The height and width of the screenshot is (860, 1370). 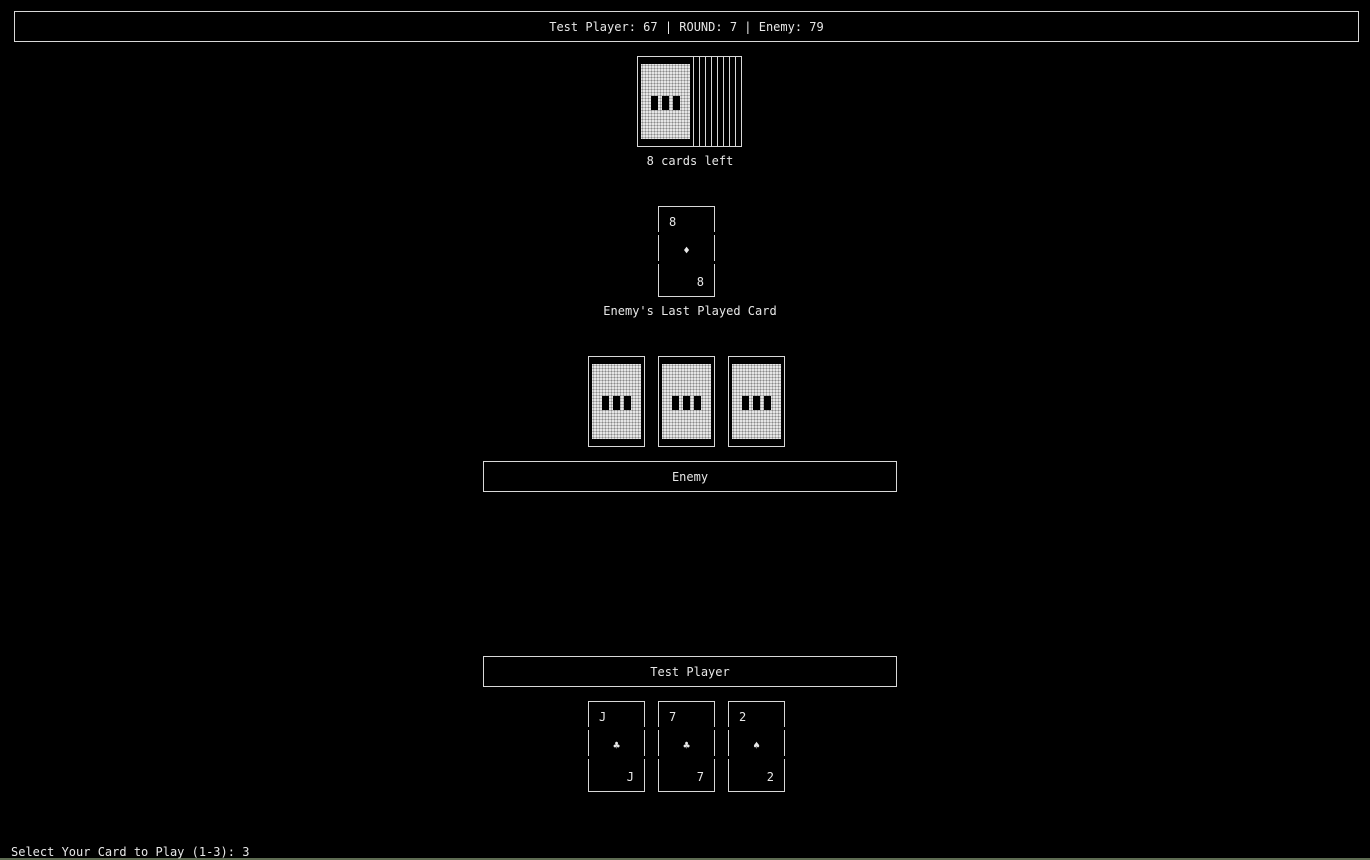 What do you see at coordinates (743, 717) in the screenshot?
I see `card-rank-top: 2` at bounding box center [743, 717].